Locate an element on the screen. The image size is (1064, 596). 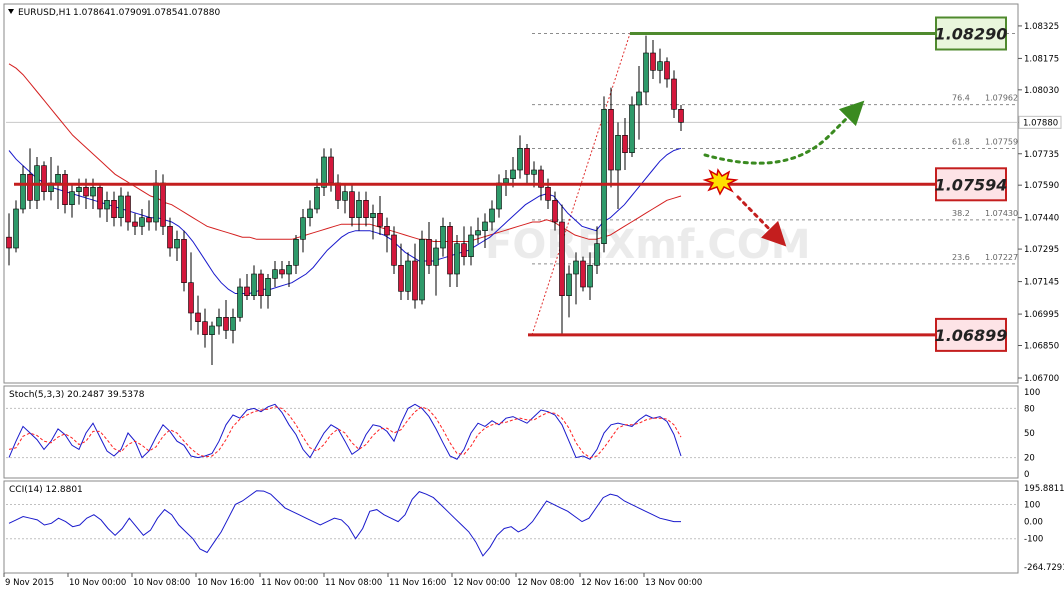
current-price-tag: 1.07880 is located at coordinates (1040, 122).